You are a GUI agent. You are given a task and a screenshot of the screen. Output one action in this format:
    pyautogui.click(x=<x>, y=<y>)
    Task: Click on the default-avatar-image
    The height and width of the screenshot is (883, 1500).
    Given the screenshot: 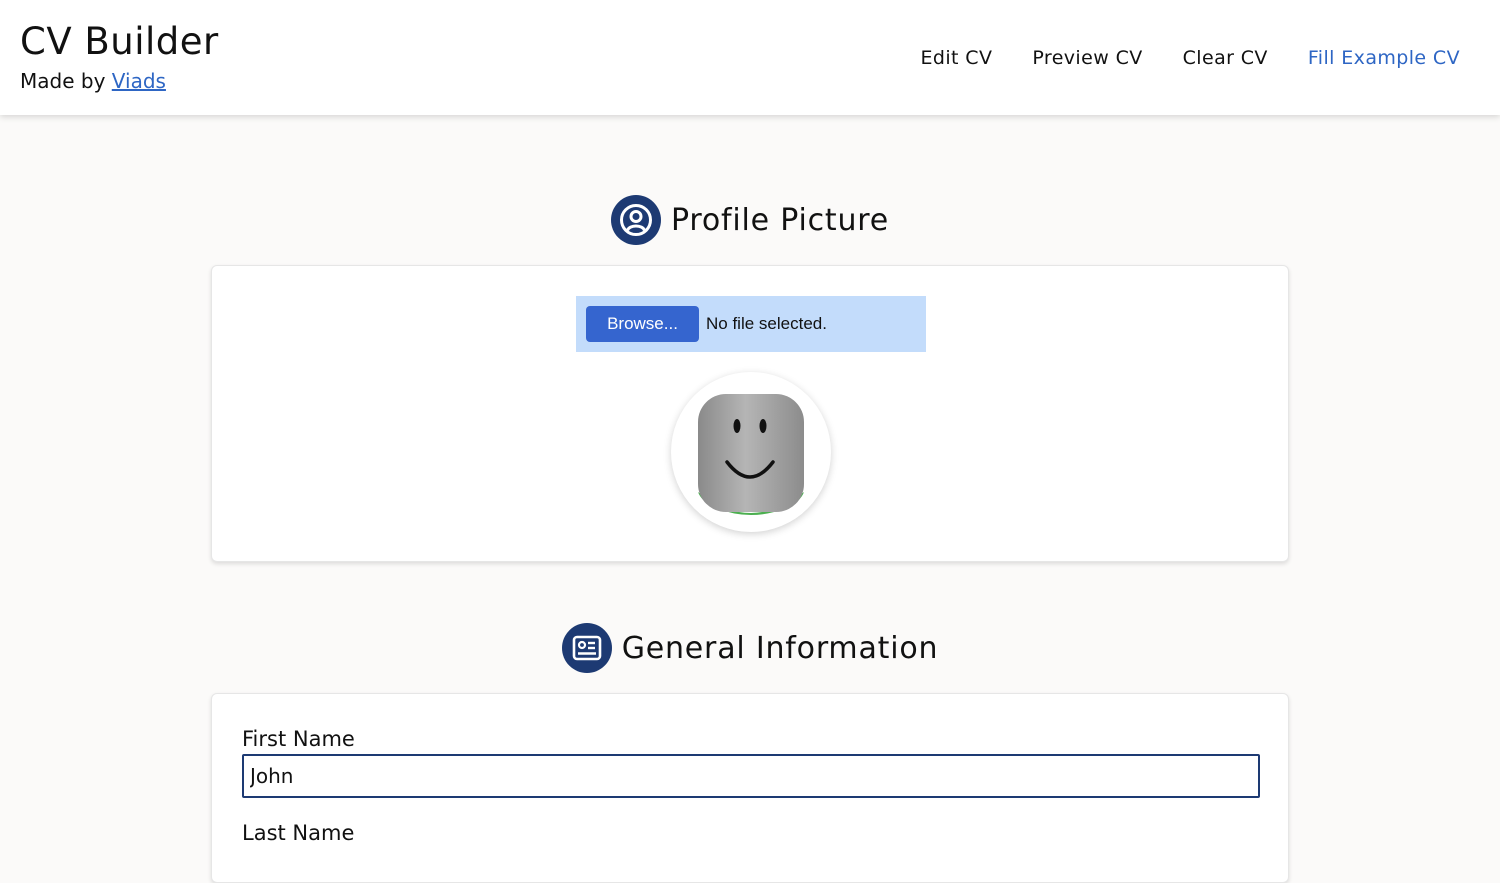 What is the action you would take?
    pyautogui.click(x=751, y=458)
    